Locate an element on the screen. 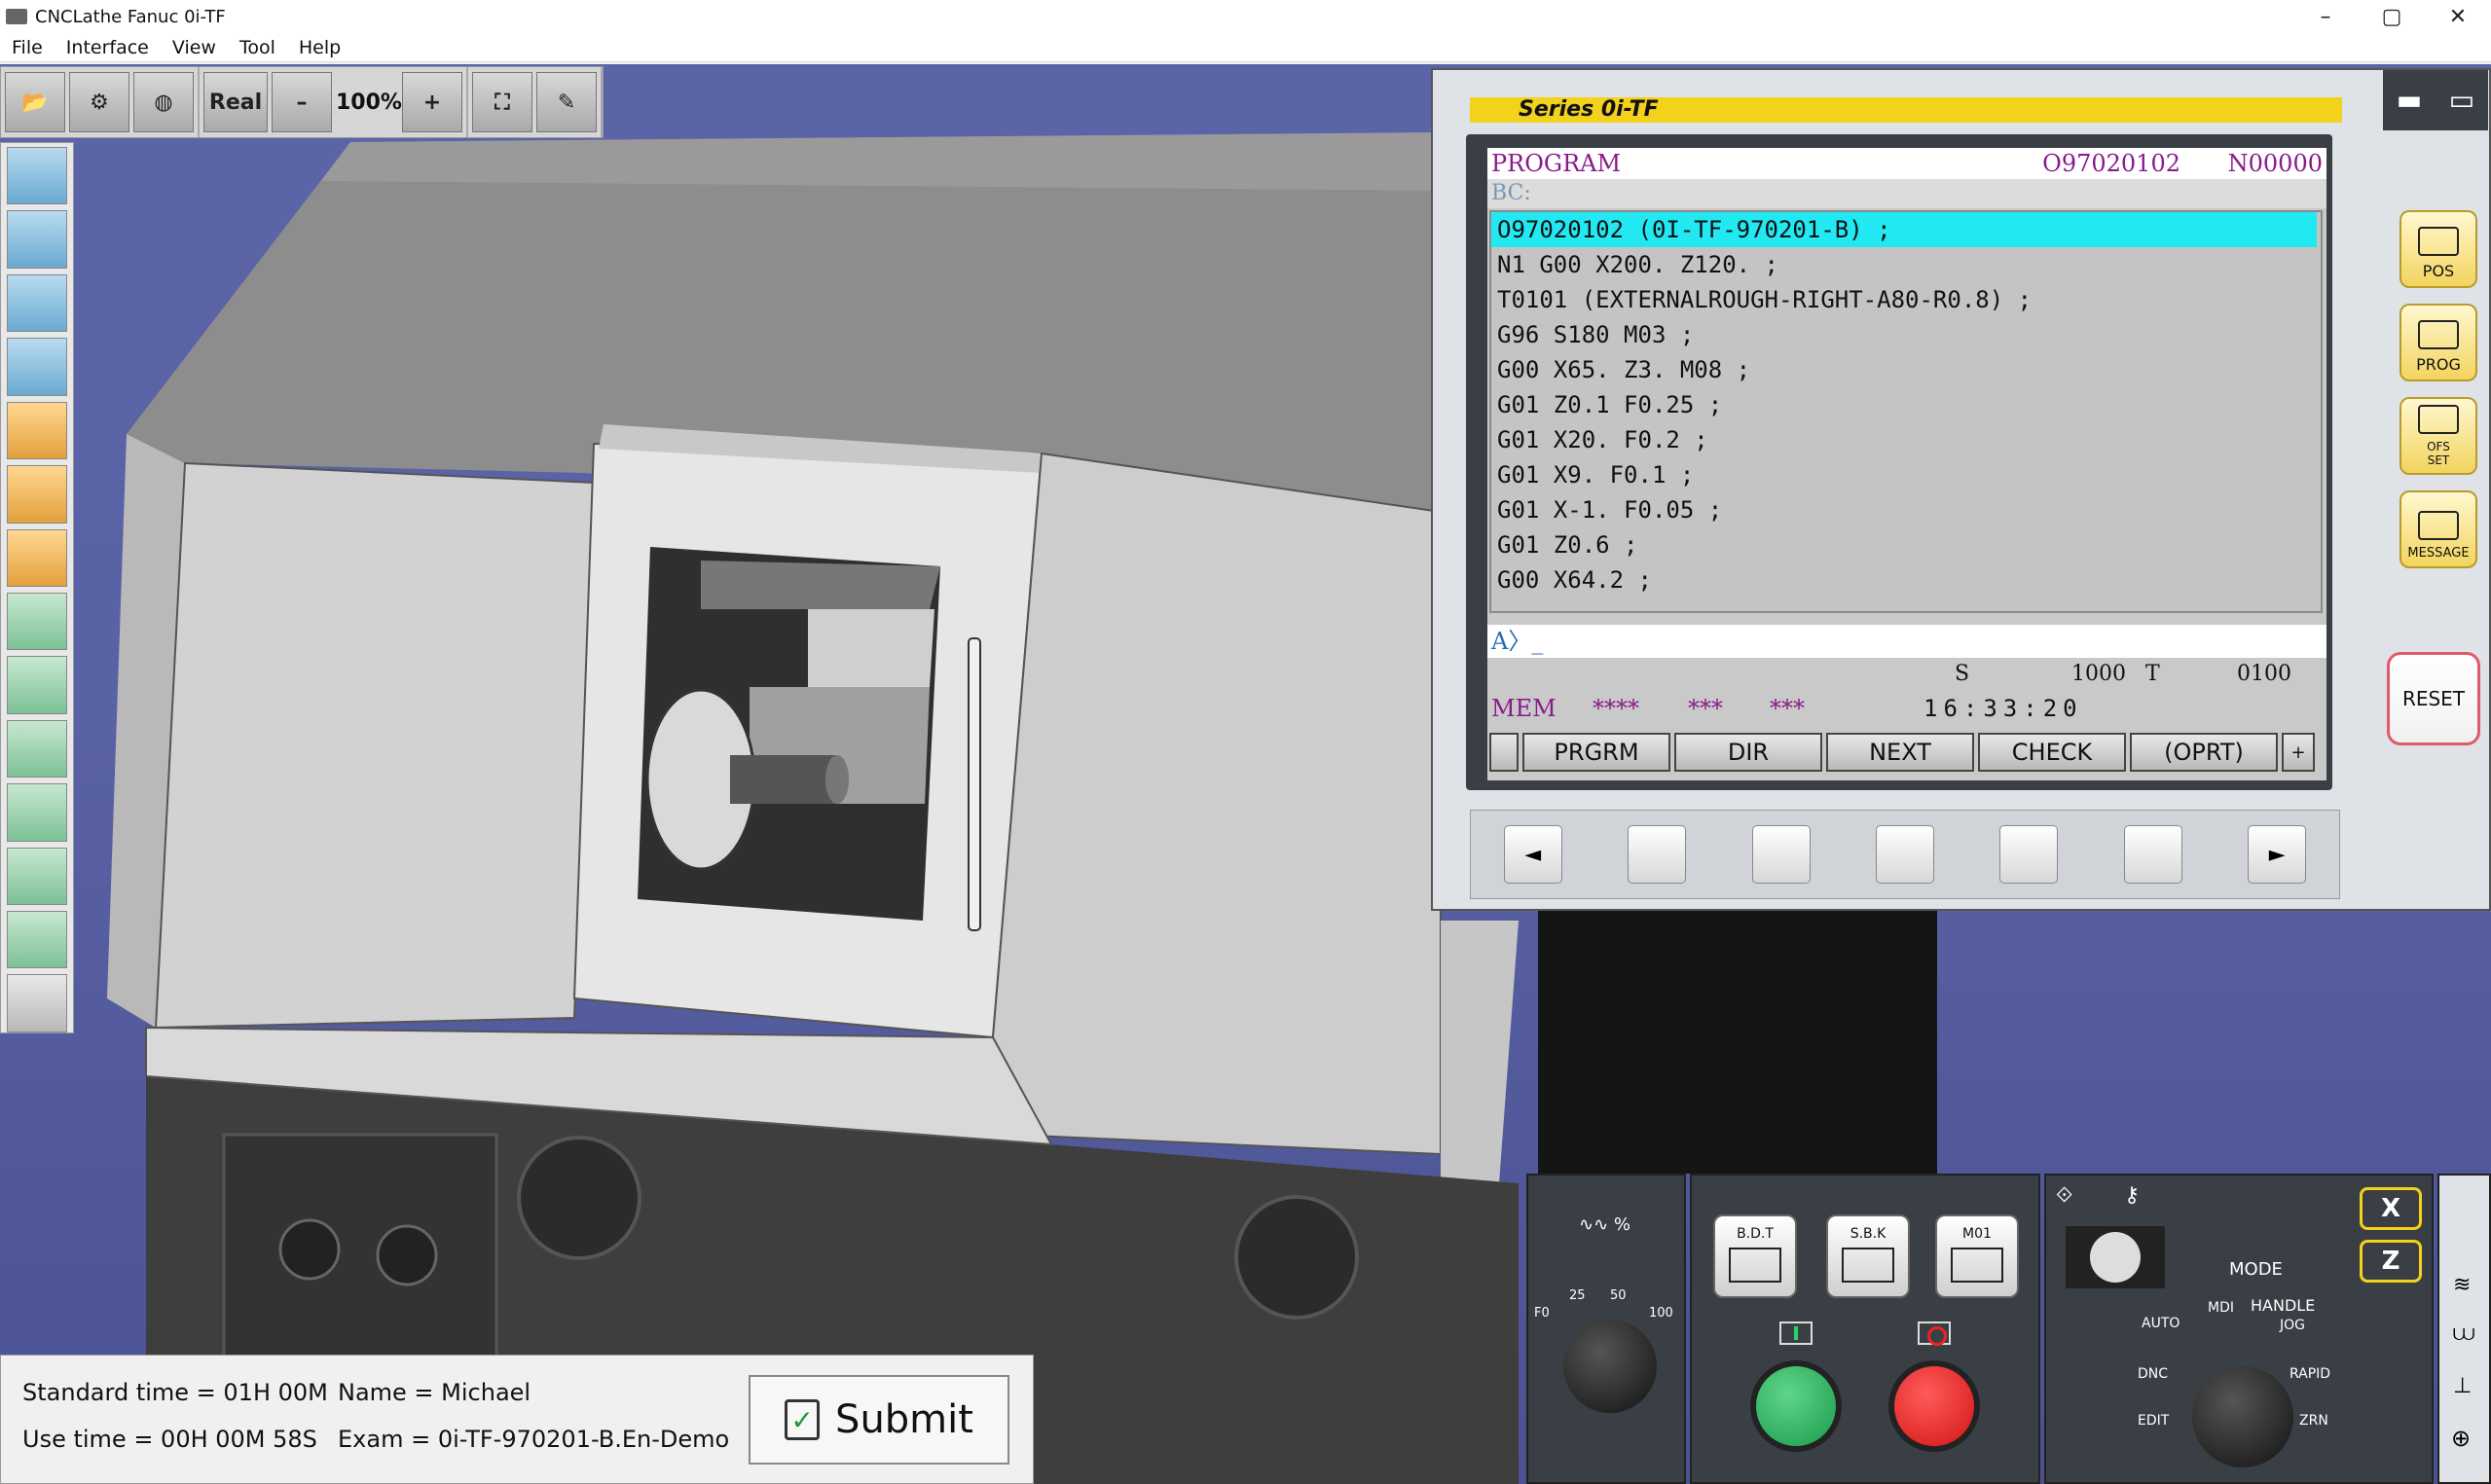 Image resolution: width=2491 pixels, height=1484 pixels. optional-stop-button: M01 is located at coordinates (1977, 1256).